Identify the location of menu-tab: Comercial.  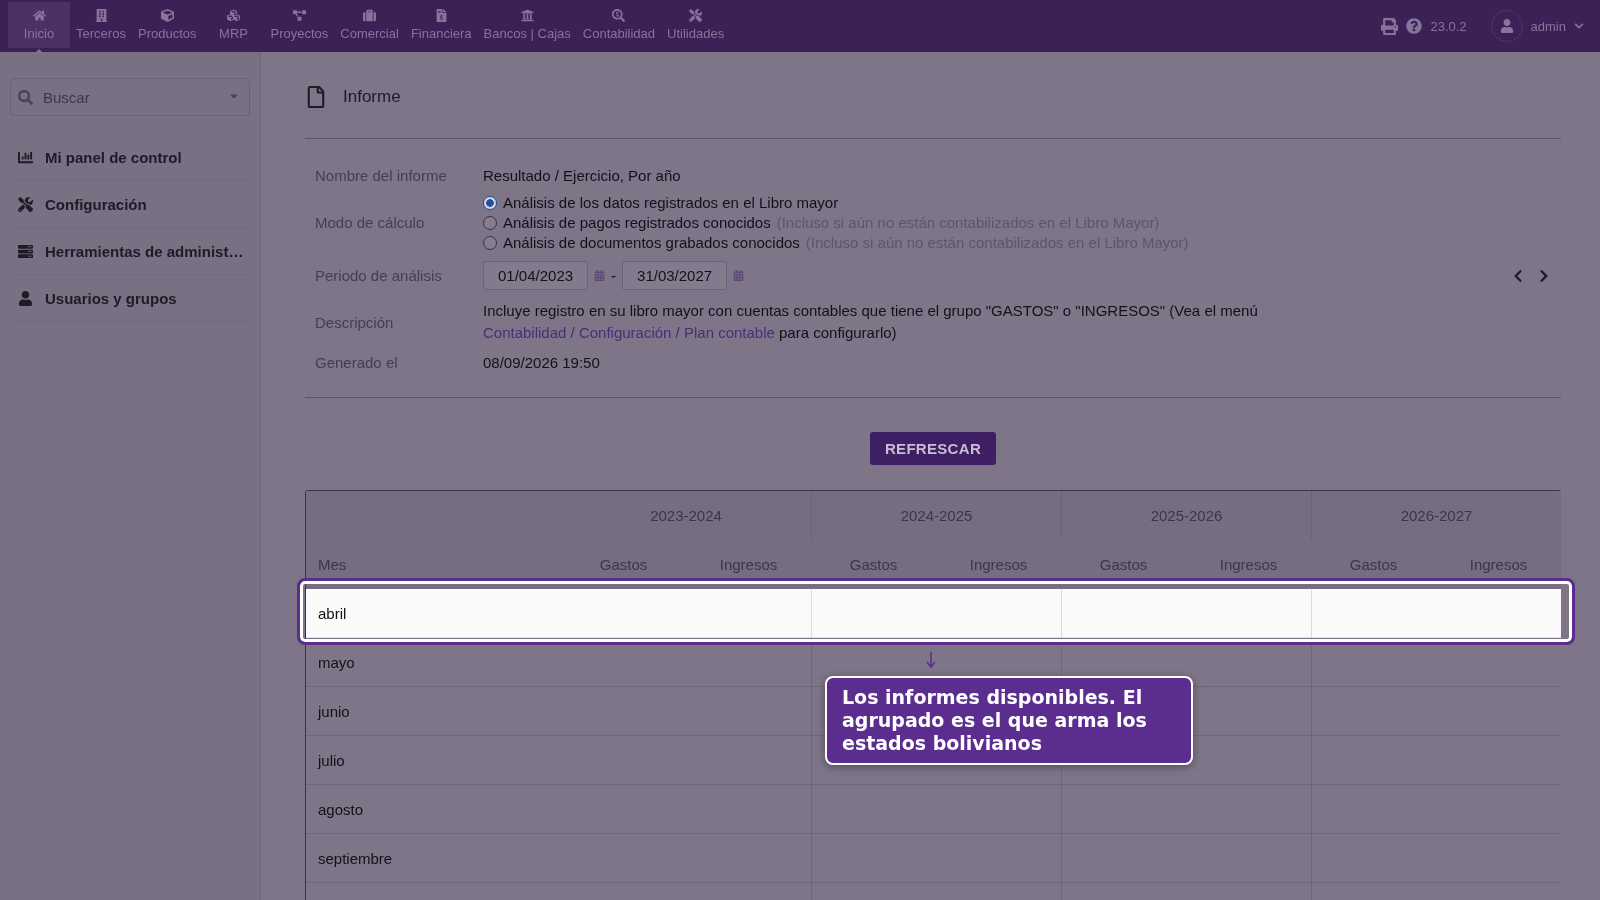
(369, 25).